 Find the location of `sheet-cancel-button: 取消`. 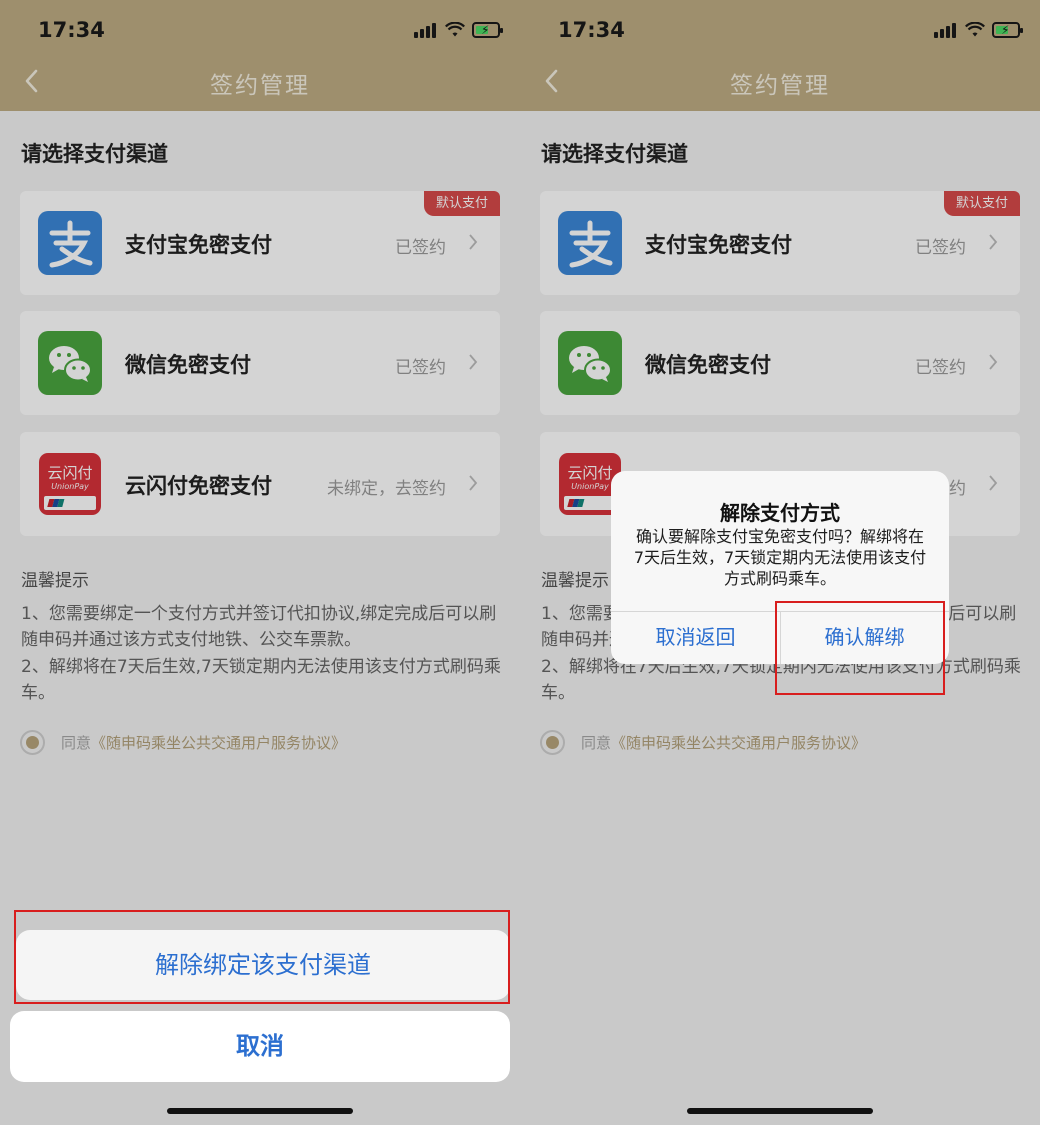

sheet-cancel-button: 取消 is located at coordinates (260, 1046).